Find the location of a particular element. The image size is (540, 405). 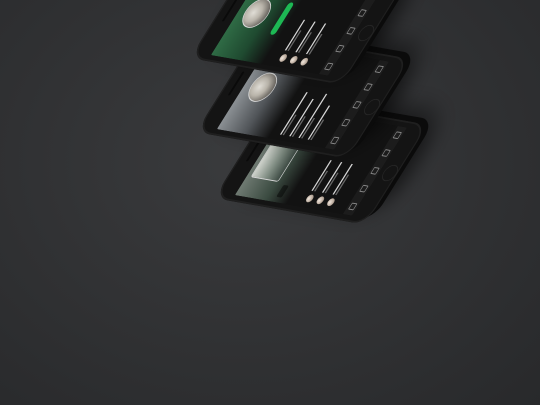

spotify-badge is located at coordinates (282, 191).